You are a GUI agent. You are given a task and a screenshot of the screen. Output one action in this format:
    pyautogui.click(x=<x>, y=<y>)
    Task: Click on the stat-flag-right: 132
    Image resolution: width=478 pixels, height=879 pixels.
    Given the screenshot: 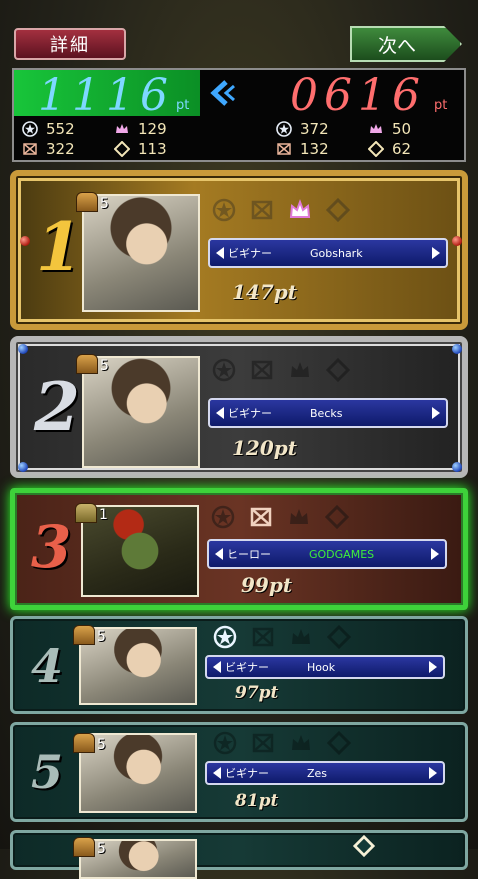 What is the action you would take?
    pyautogui.click(x=302, y=149)
    